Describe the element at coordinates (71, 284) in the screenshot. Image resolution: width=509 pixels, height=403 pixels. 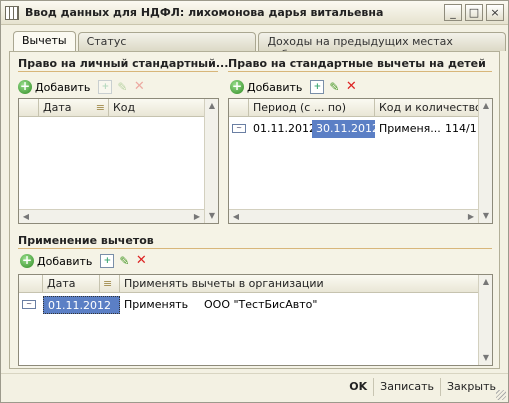
I see `column-header-date: Дата` at that location.